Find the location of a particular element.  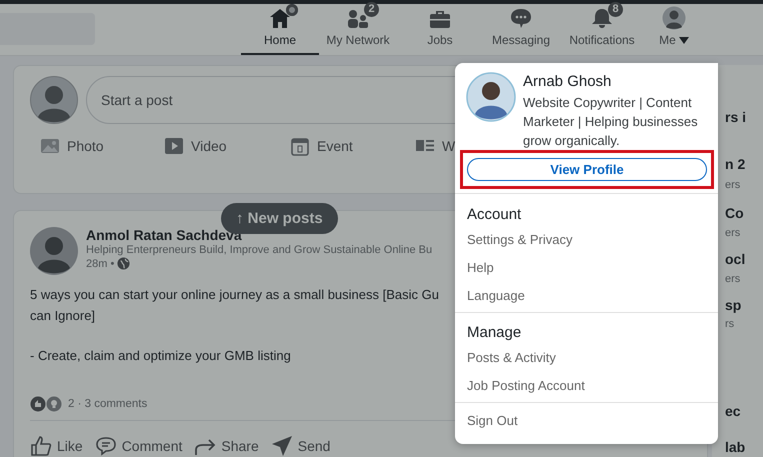

count-badge: 8 is located at coordinates (615, 9).